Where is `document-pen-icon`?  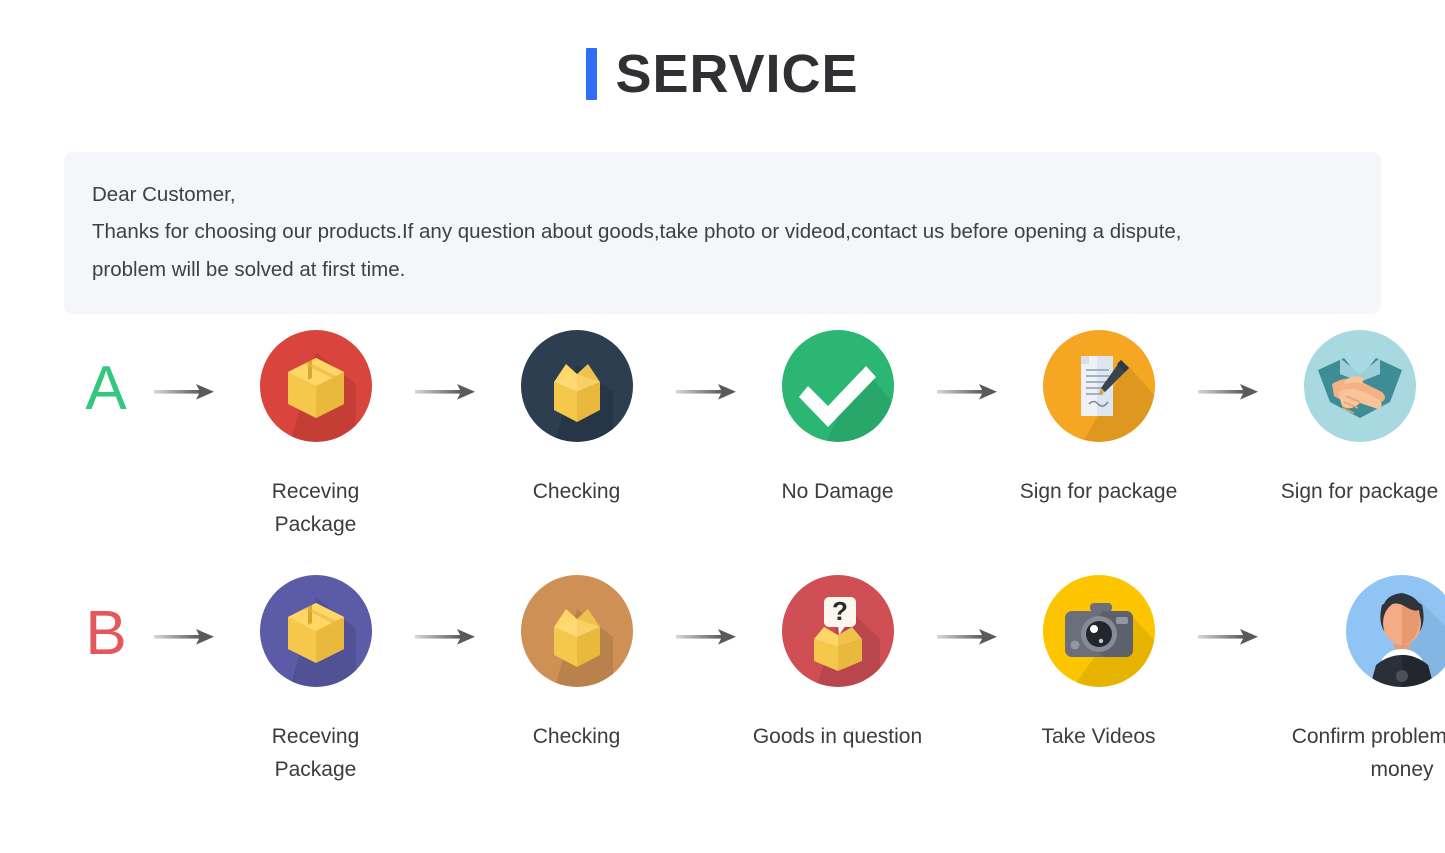 document-pen-icon is located at coordinates (1098, 386).